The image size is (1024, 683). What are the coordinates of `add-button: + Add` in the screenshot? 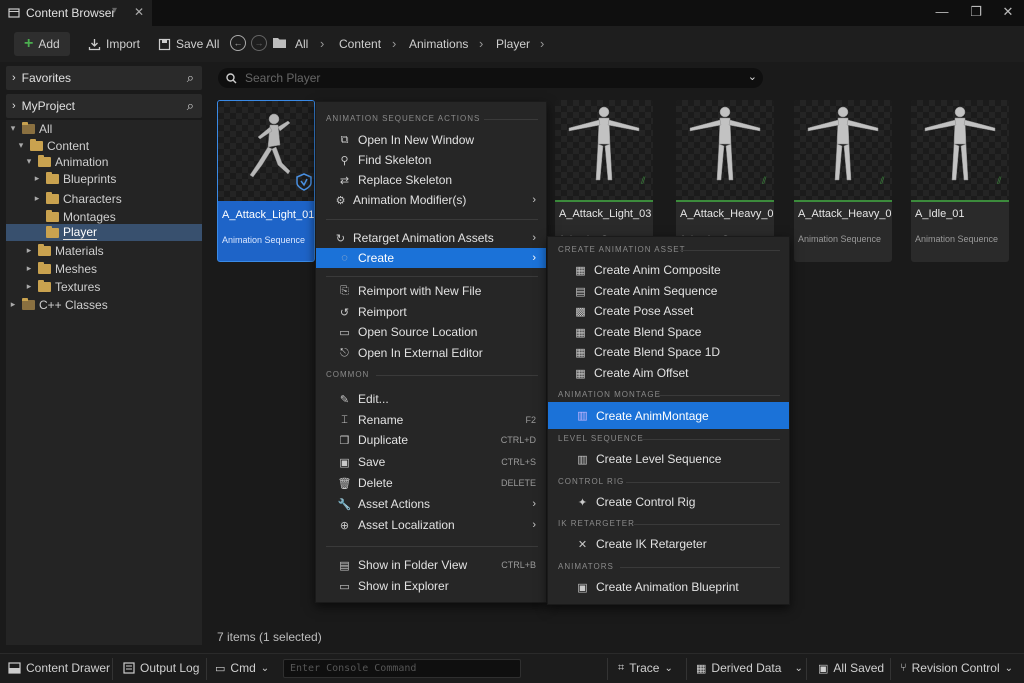 It's located at (42, 44).